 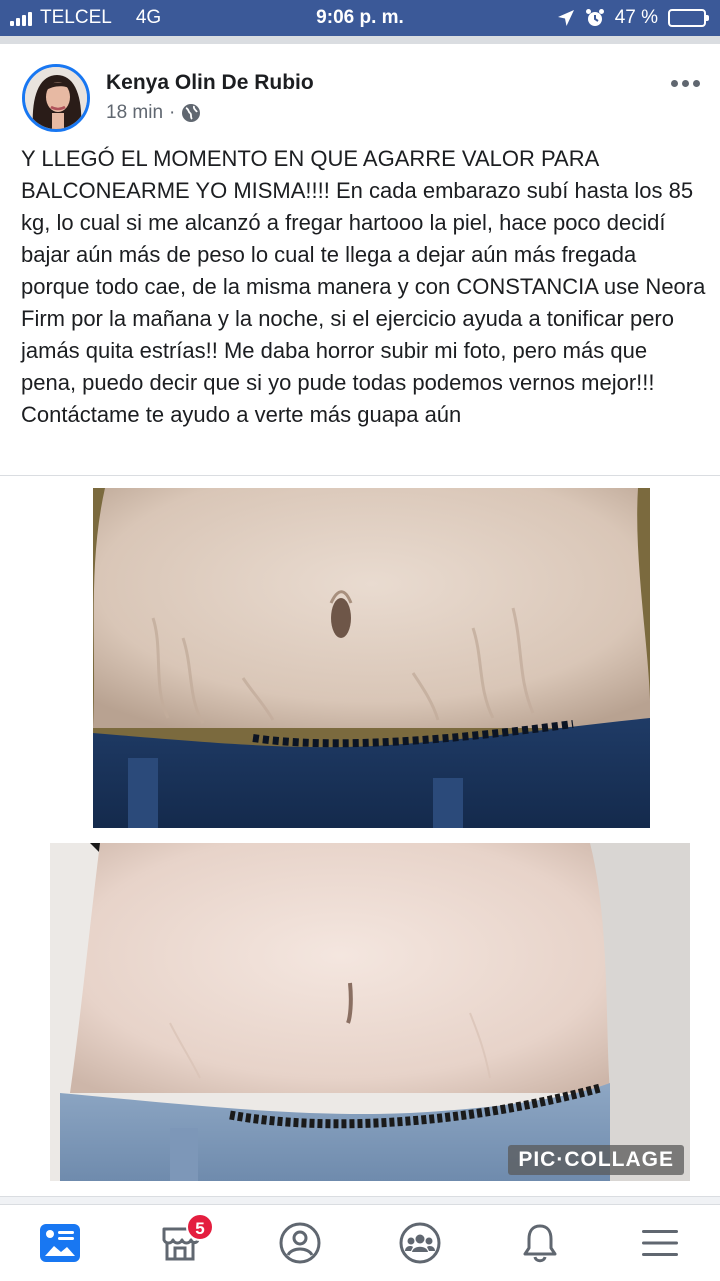 What do you see at coordinates (360, 1200) in the screenshot?
I see `feed-separator` at bounding box center [360, 1200].